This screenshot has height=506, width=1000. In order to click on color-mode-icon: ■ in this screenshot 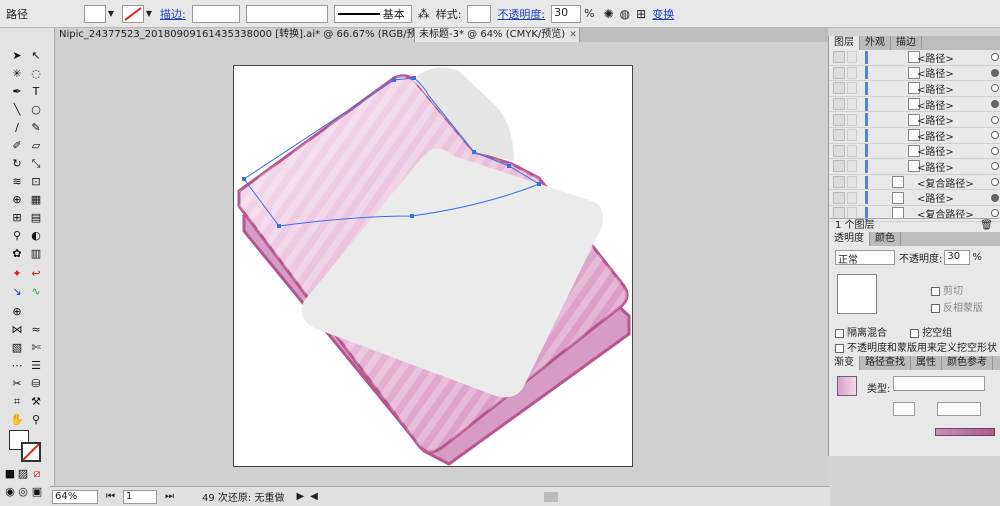, I will do `click(10, 474)`.